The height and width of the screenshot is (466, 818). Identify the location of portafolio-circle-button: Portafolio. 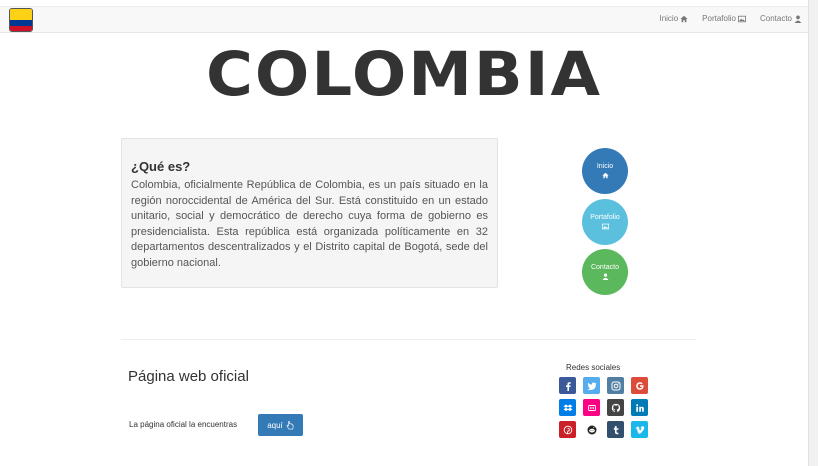
(605, 222).